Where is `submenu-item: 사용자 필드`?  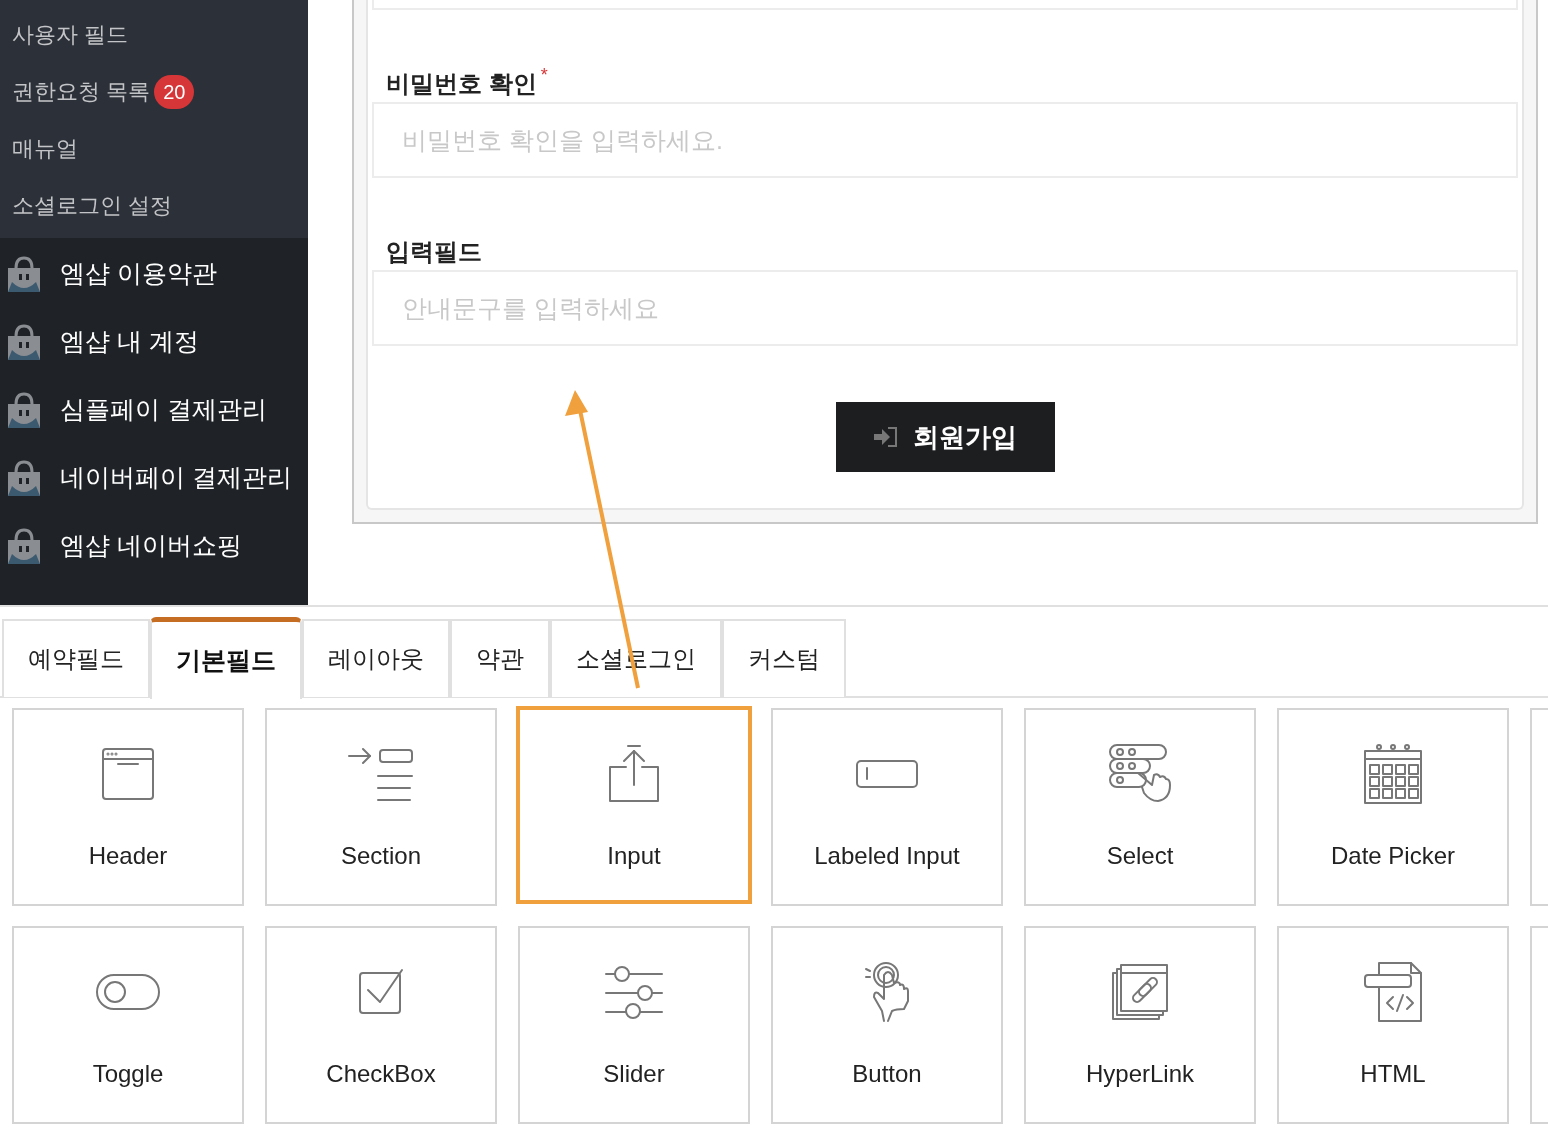
submenu-item: 사용자 필드 is located at coordinates (70, 34).